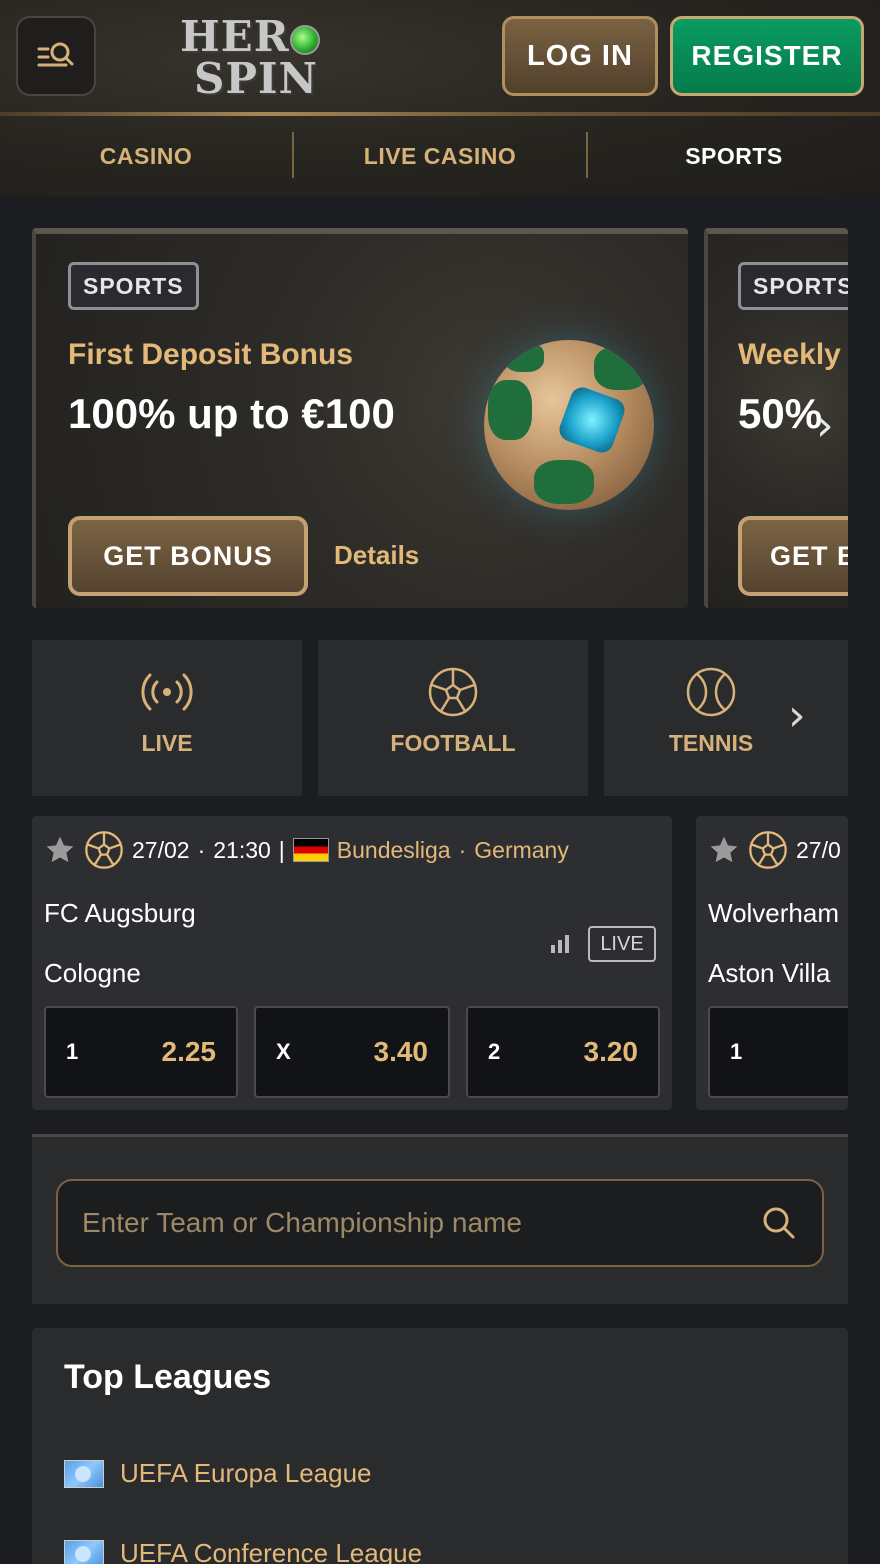 Image resolution: width=880 pixels, height=1564 pixels. I want to click on main-nav: CASINO LIVE CASINO SPORTS, so click(440, 156).